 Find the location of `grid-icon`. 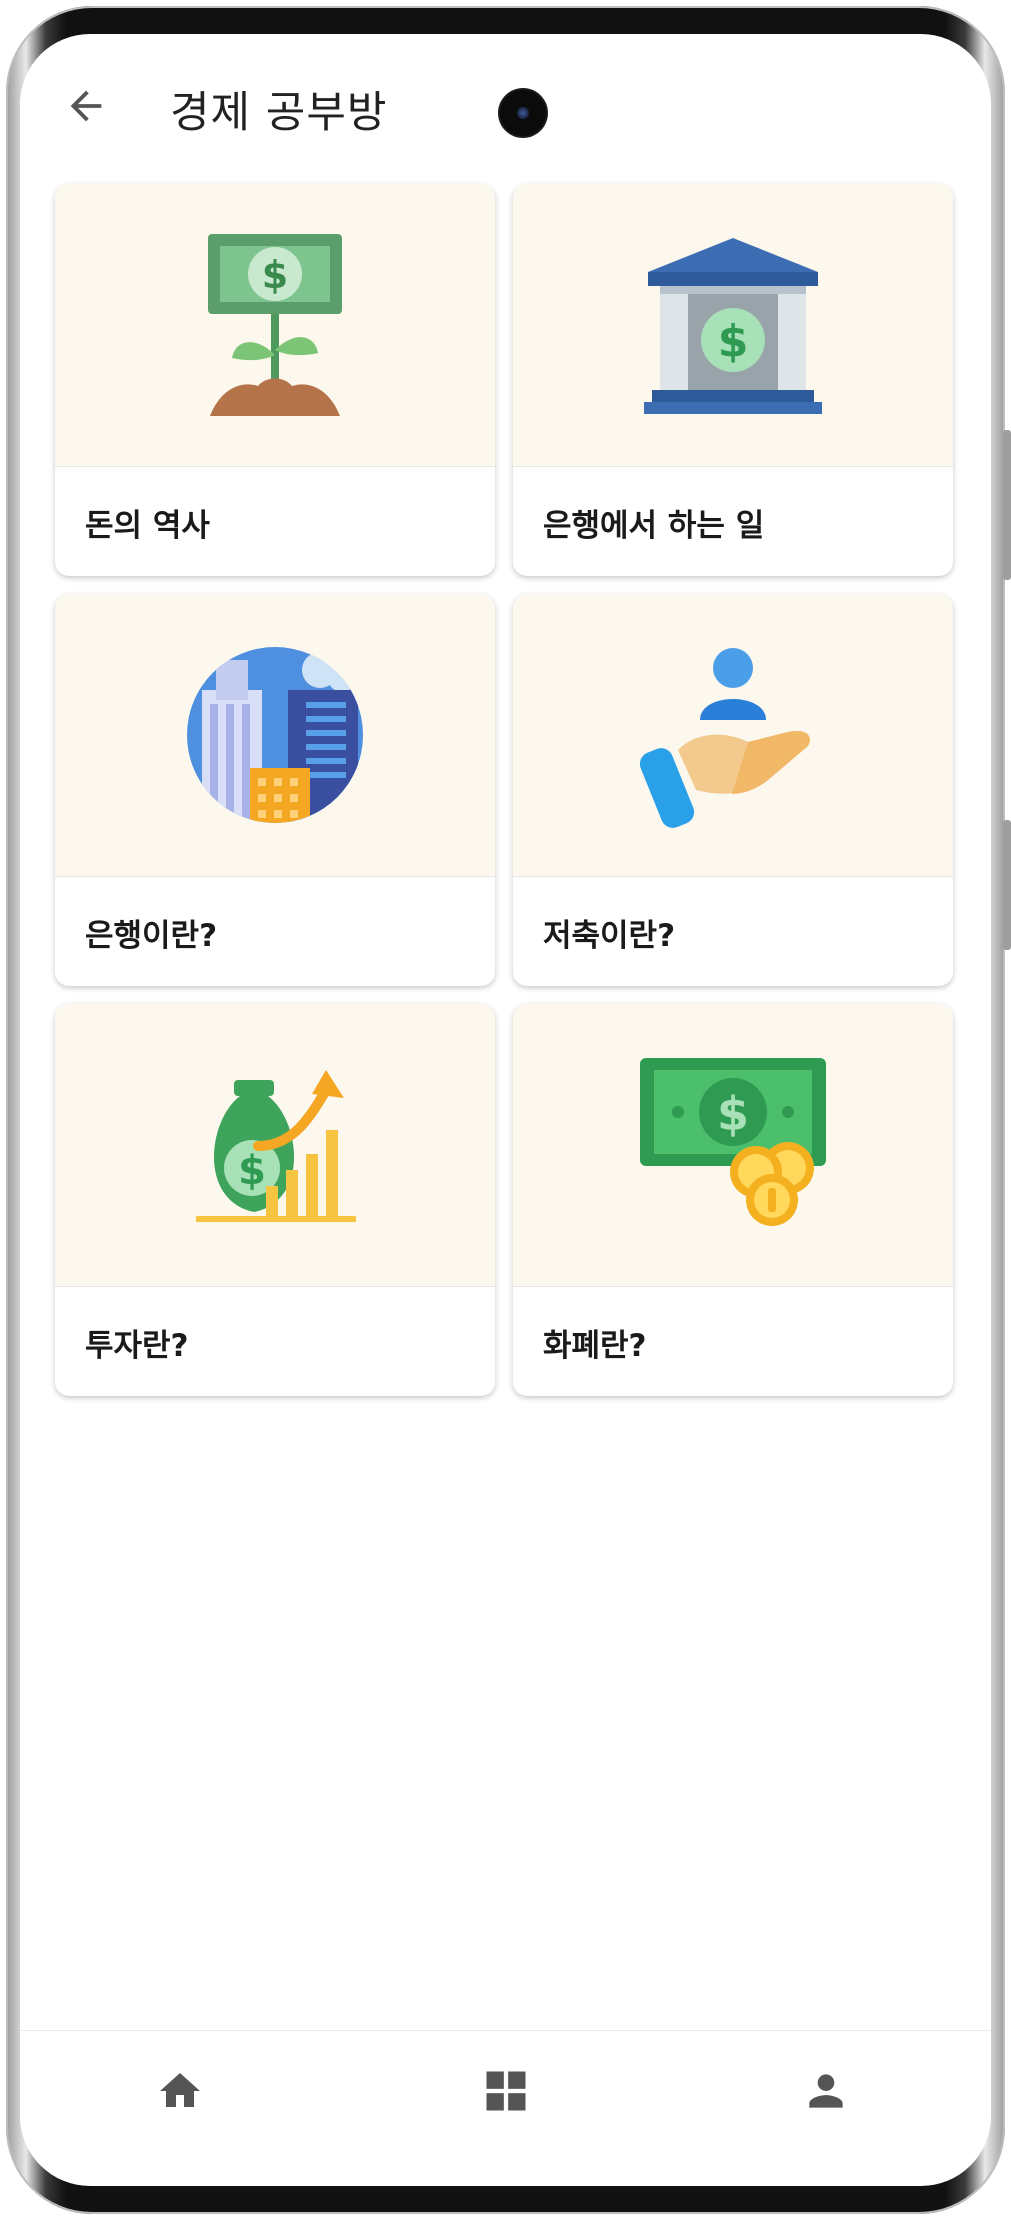

grid-icon is located at coordinates (506, 2091).